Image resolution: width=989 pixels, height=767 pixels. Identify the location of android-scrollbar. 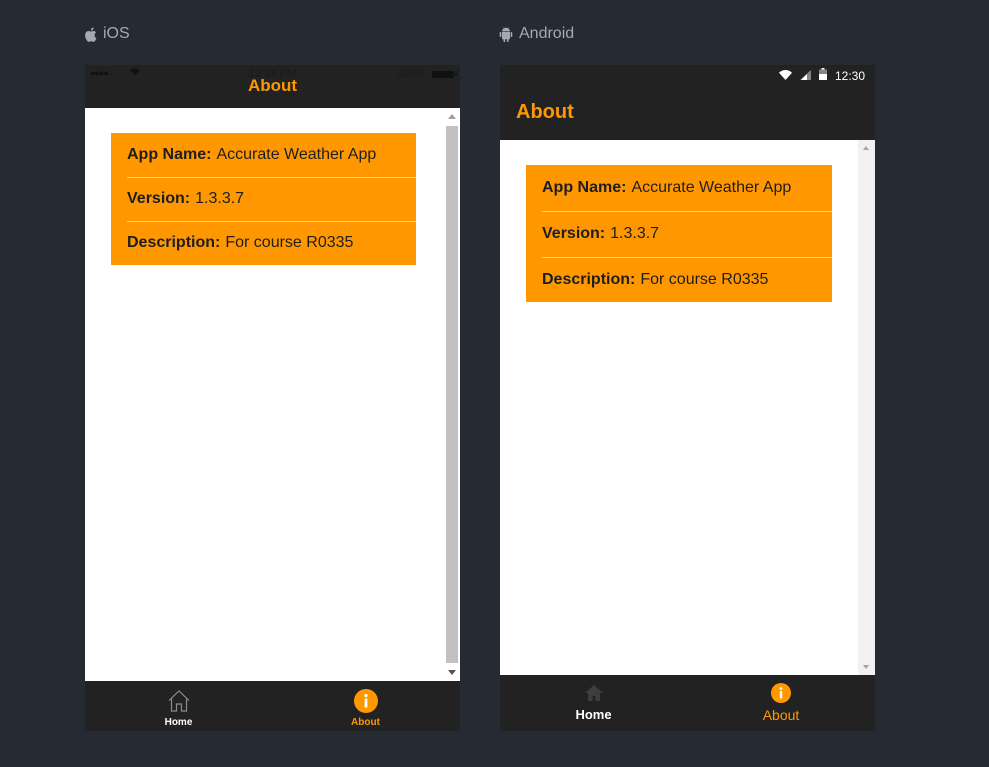
(866, 407).